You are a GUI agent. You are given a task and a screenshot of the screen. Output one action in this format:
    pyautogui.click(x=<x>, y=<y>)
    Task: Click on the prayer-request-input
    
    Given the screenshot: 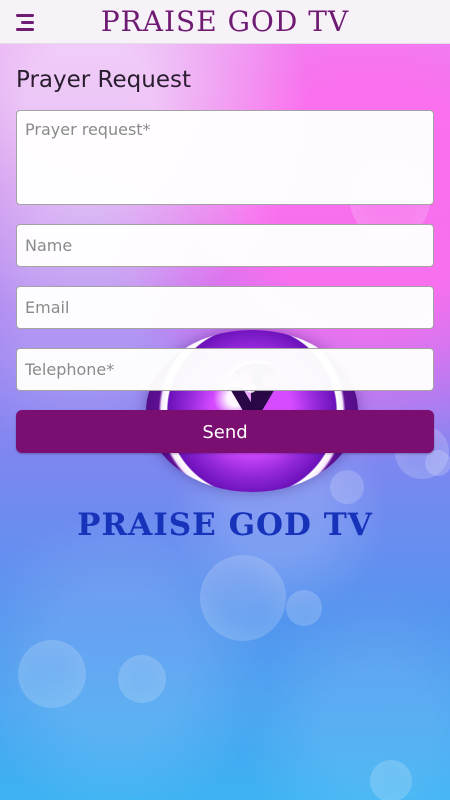 What is the action you would take?
    pyautogui.click(x=225, y=157)
    